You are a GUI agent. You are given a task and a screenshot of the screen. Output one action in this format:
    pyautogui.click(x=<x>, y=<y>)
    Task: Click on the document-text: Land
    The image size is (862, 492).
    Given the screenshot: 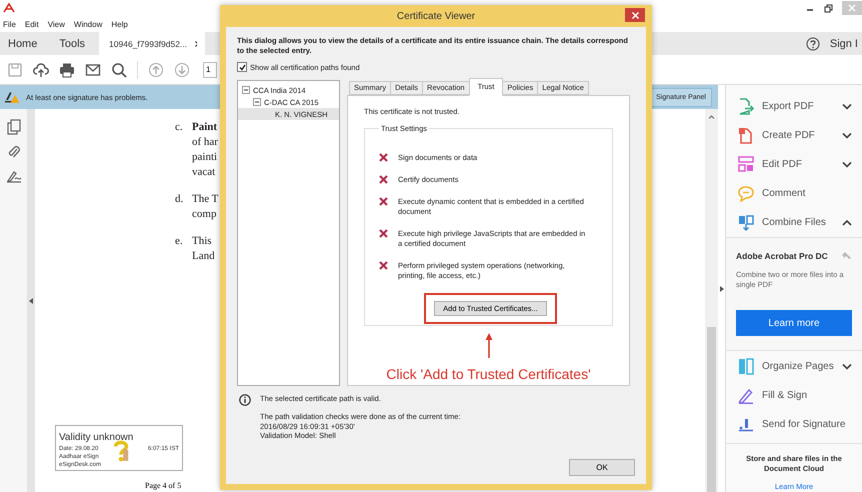 What is the action you would take?
    pyautogui.click(x=203, y=256)
    